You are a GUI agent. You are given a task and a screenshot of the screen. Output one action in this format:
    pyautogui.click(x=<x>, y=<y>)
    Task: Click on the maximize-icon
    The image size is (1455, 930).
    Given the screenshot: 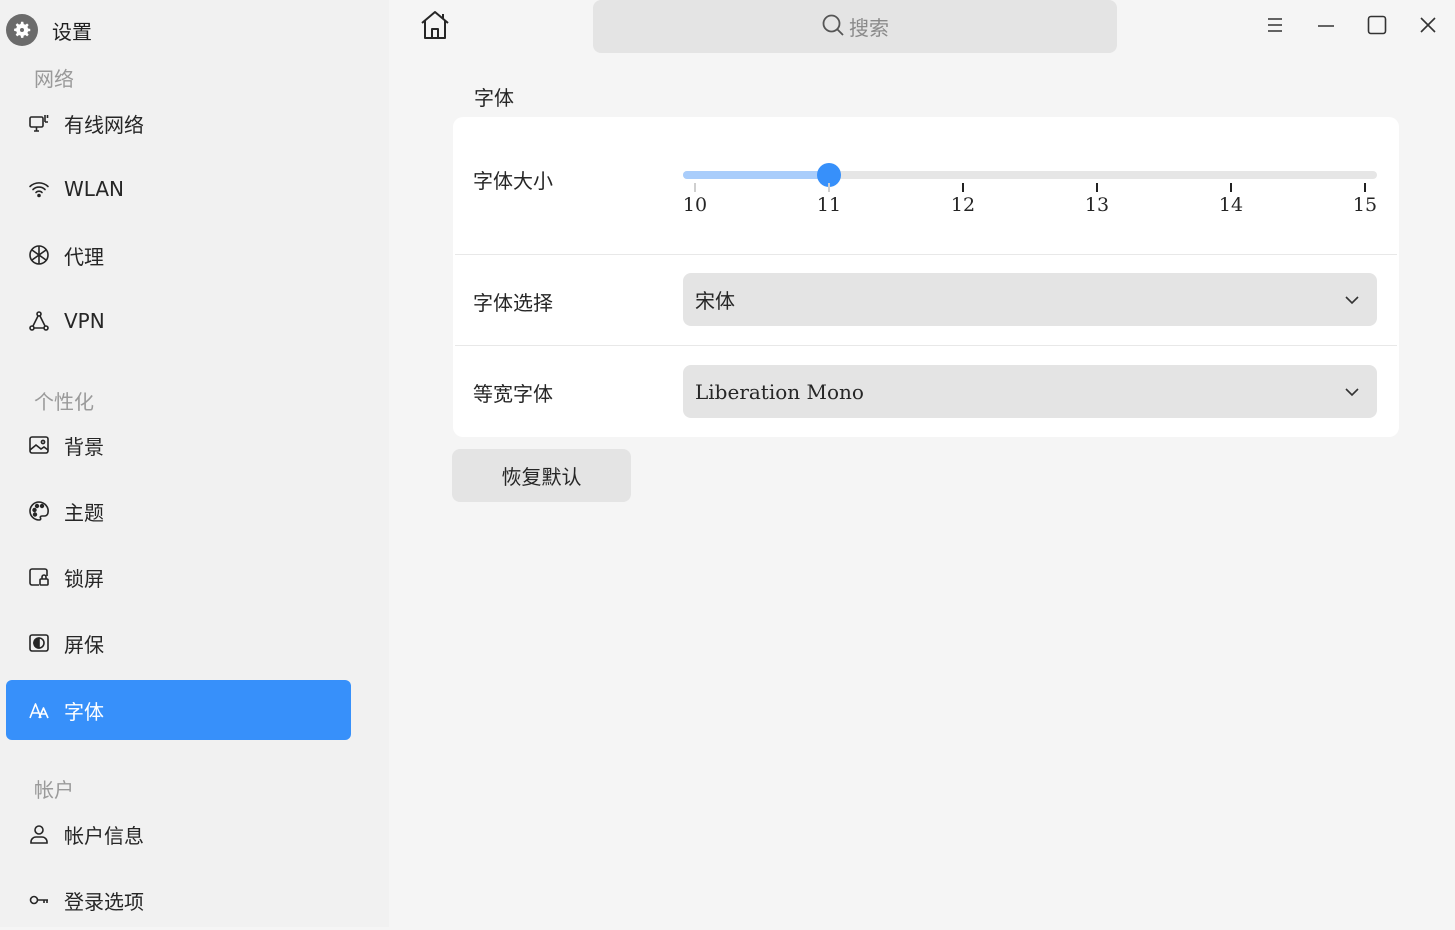 What is the action you would take?
    pyautogui.click(x=1377, y=27)
    